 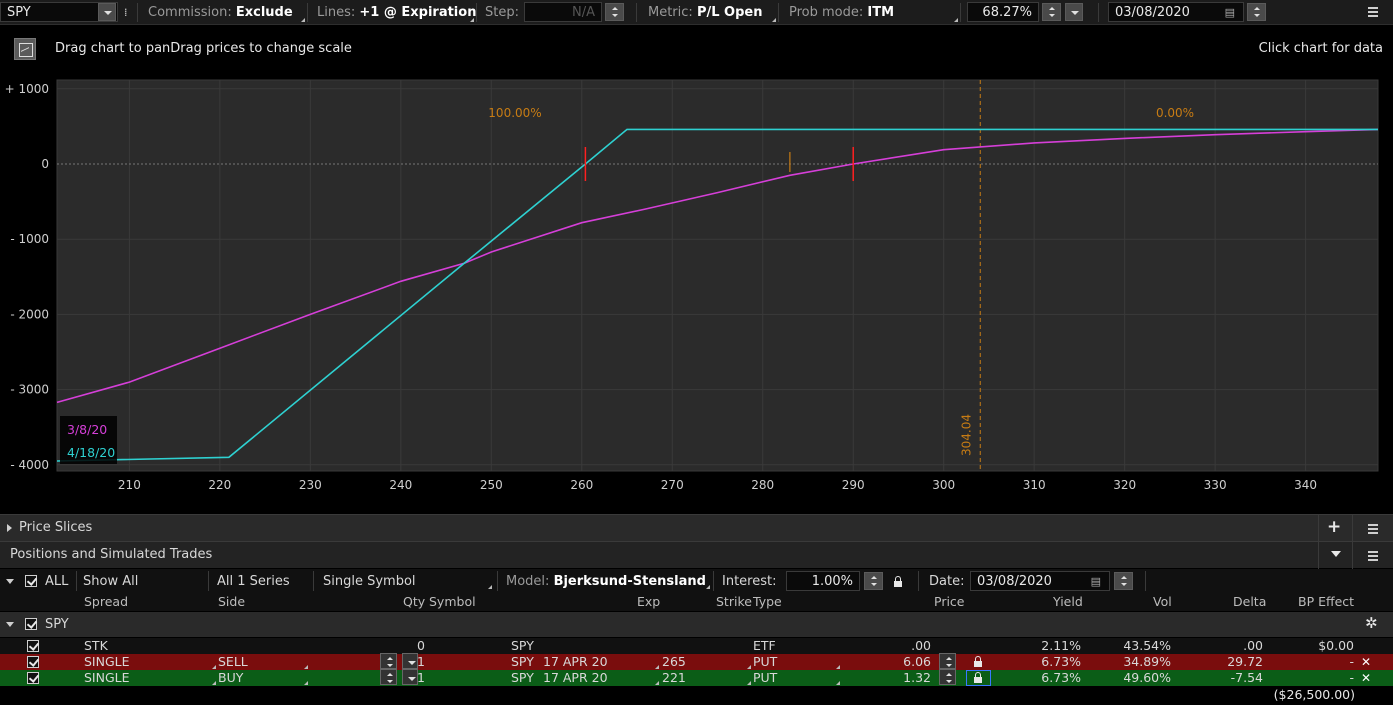 What do you see at coordinates (253, 581) in the screenshot?
I see `series-selector: All 1 Series` at bounding box center [253, 581].